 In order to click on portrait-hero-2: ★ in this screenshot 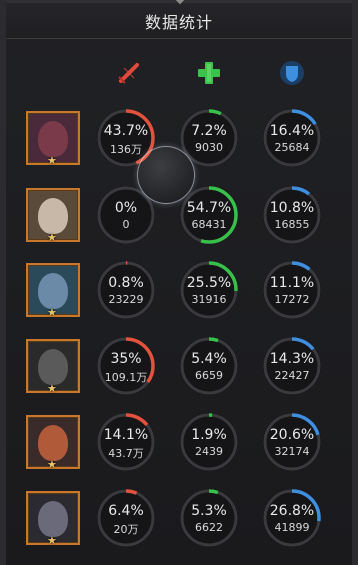, I will do `click(53, 216)`.